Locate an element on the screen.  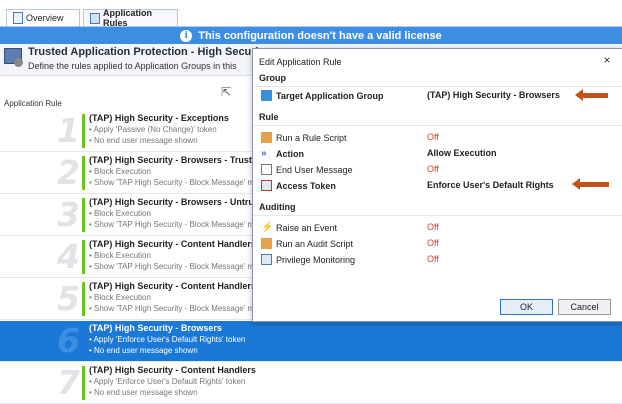
tab-overview: Overview is located at coordinates (43, 17).